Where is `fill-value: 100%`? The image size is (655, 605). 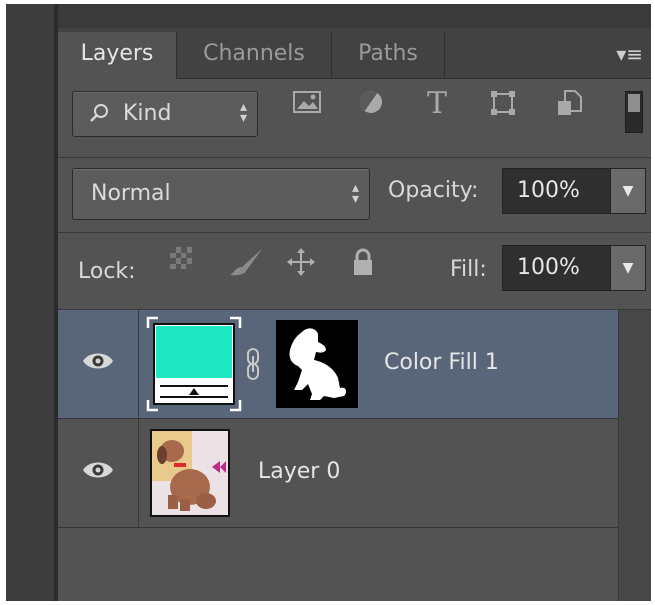 fill-value: 100% is located at coordinates (548, 268).